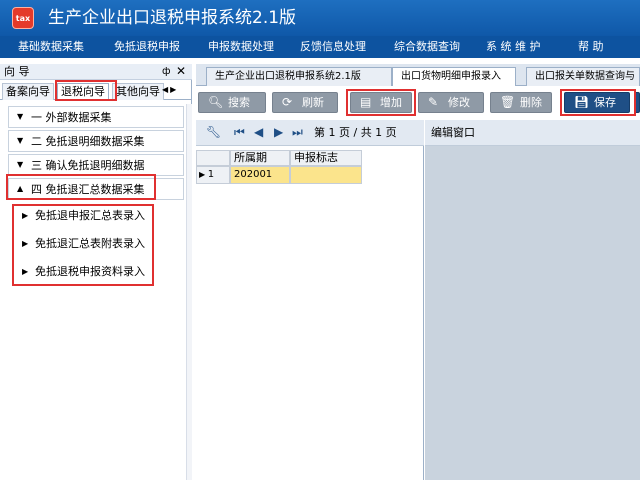 This screenshot has height=480, width=640. What do you see at coordinates (427, 47) in the screenshot?
I see `menu-query: 综合数据查询` at bounding box center [427, 47].